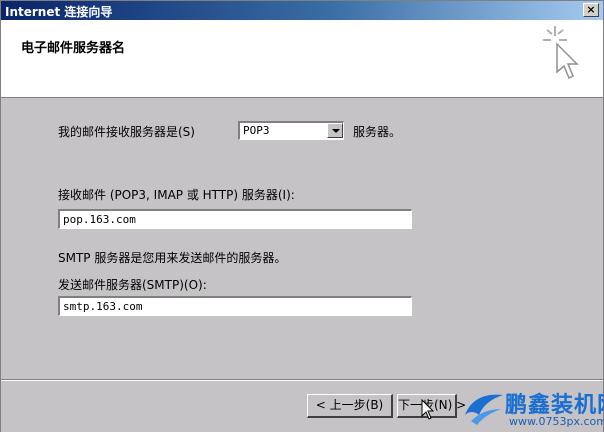 The width and height of the screenshot is (604, 432). I want to click on window-title: Internet 连接向导, so click(59, 12).